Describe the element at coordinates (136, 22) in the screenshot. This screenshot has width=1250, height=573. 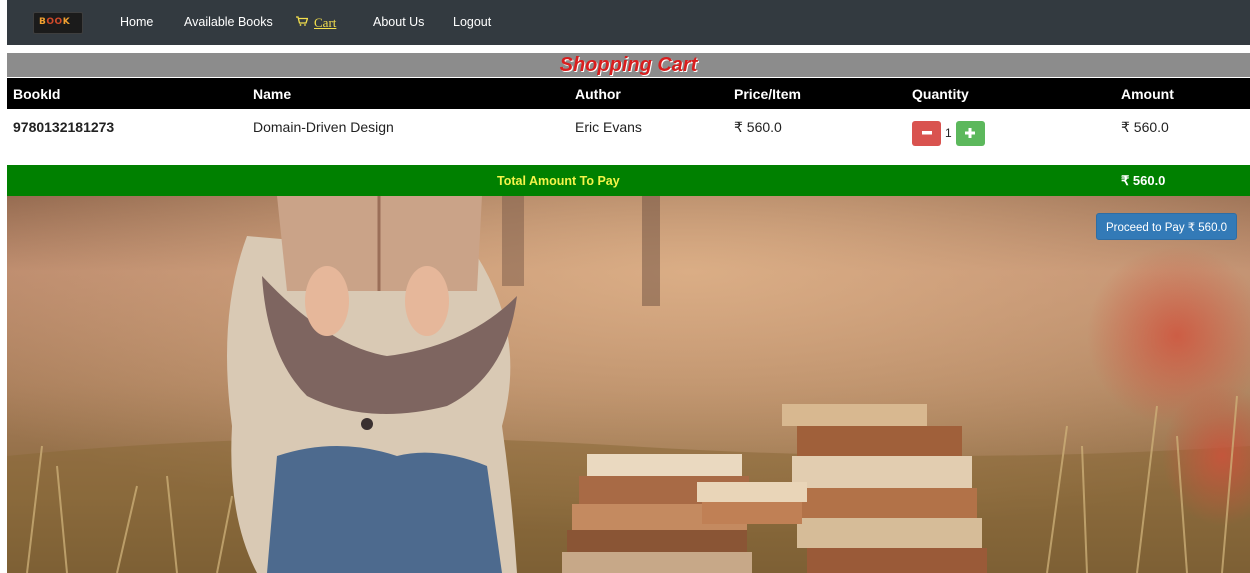
I see `nav-home-link: Home` at that location.